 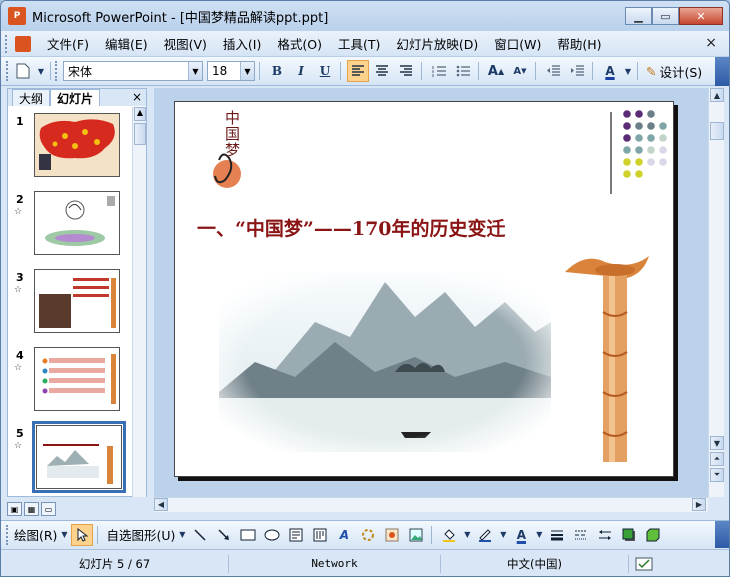 I want to click on decrease-font-button: A ▼, so click(x=520, y=71).